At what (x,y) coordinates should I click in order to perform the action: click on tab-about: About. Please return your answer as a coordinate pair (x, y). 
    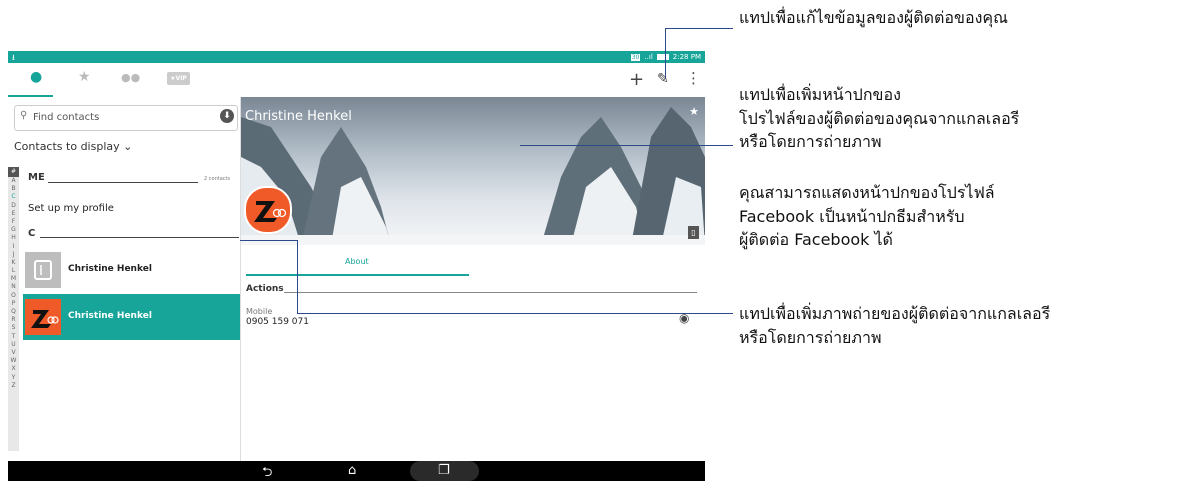
    Looking at the image, I should click on (357, 261).